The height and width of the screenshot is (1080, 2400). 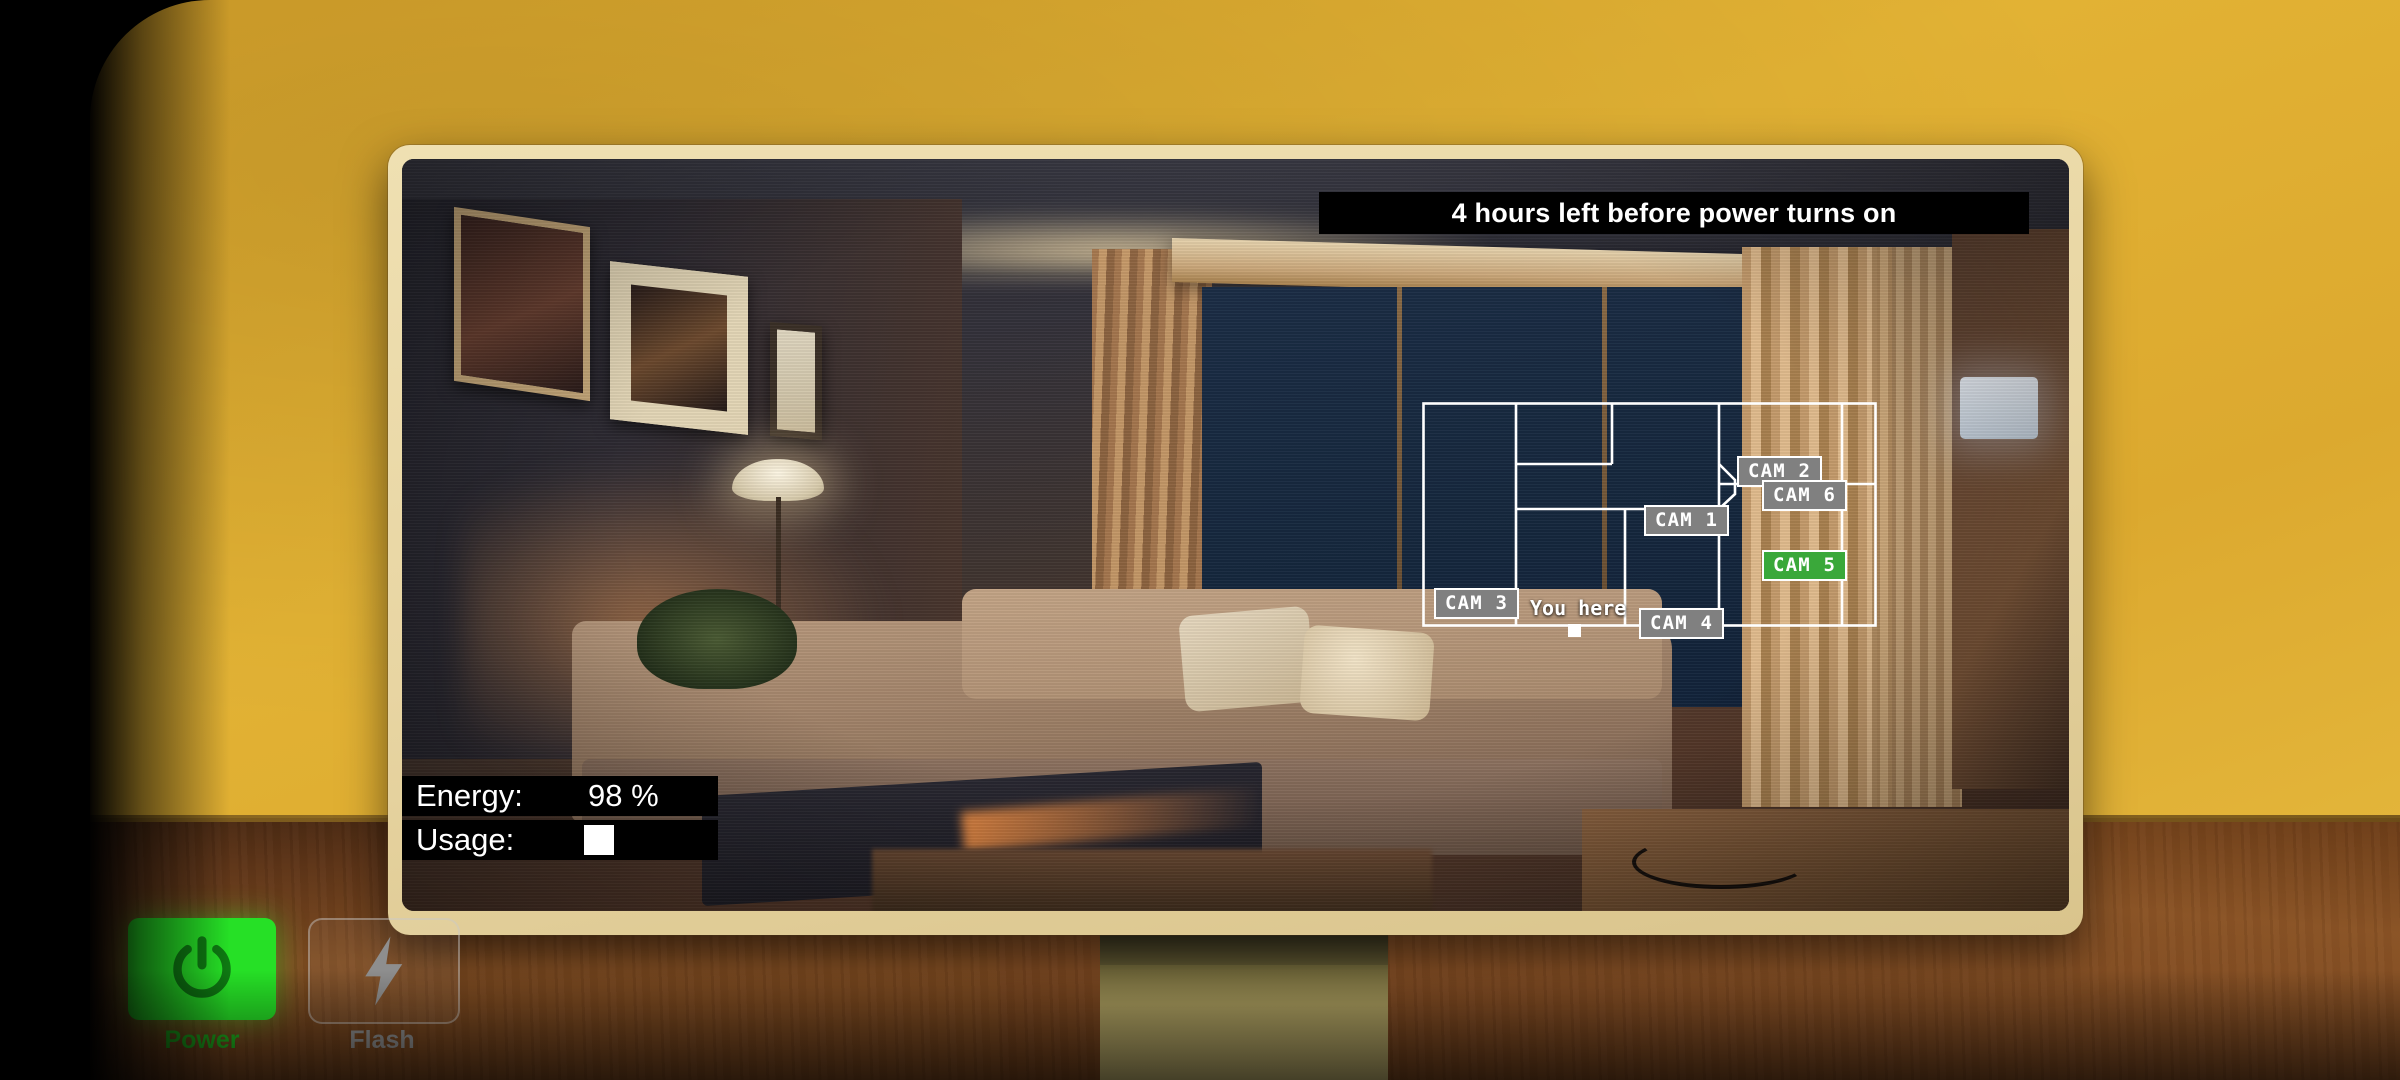 What do you see at coordinates (560, 796) in the screenshot?
I see `energy-row: Energy: 98 %` at bounding box center [560, 796].